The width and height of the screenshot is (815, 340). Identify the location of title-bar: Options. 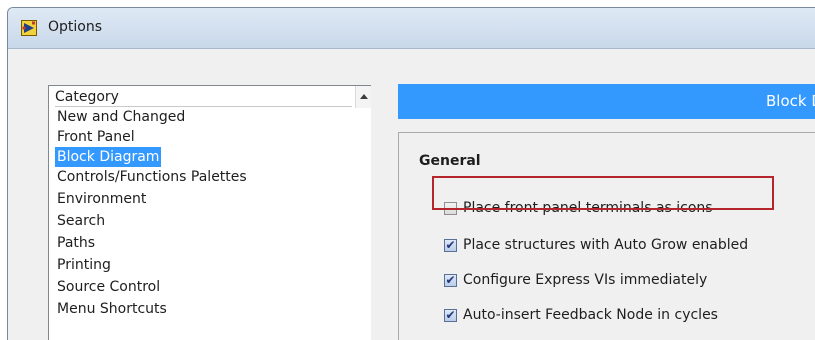
(411, 28).